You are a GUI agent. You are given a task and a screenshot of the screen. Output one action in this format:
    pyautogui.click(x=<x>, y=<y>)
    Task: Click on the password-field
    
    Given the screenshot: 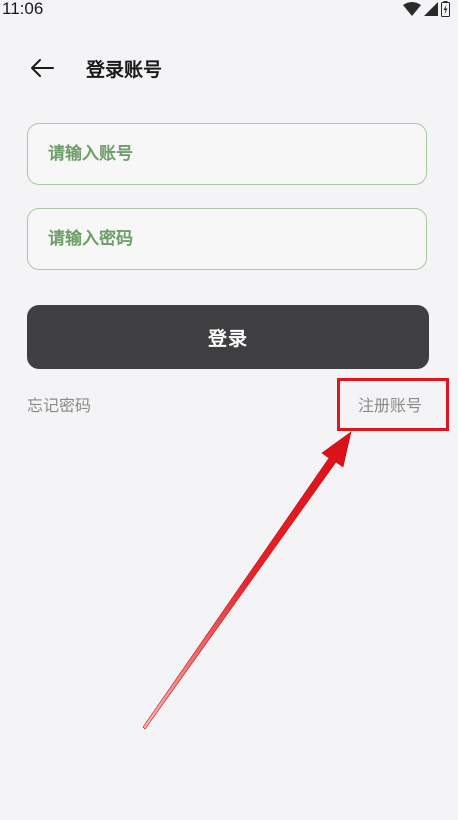 What is the action you would take?
    pyautogui.click(x=227, y=239)
    